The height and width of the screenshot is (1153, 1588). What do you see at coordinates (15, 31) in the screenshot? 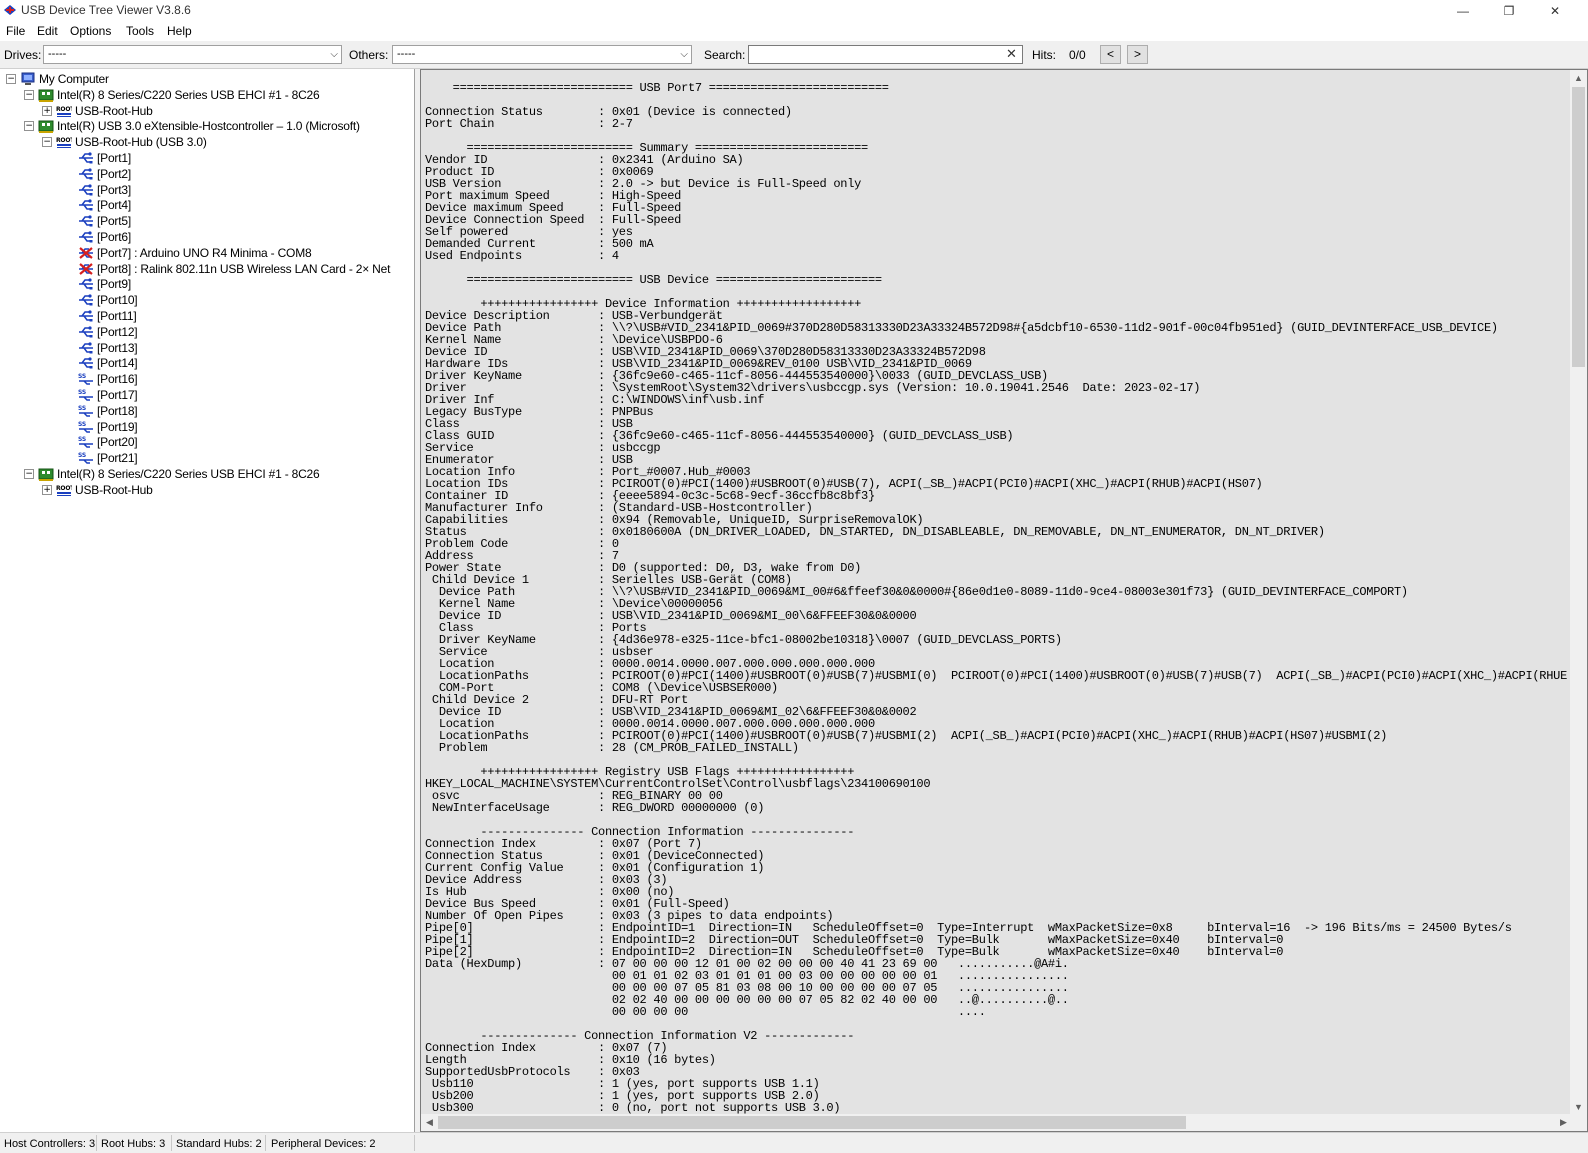
I see `menu-file: File` at bounding box center [15, 31].